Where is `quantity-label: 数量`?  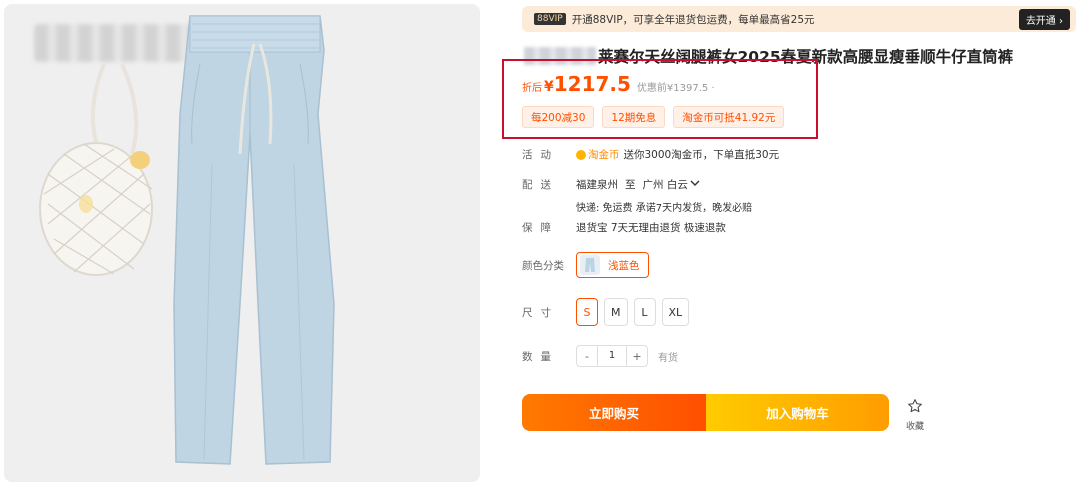
quantity-label: 数量 is located at coordinates (540, 356).